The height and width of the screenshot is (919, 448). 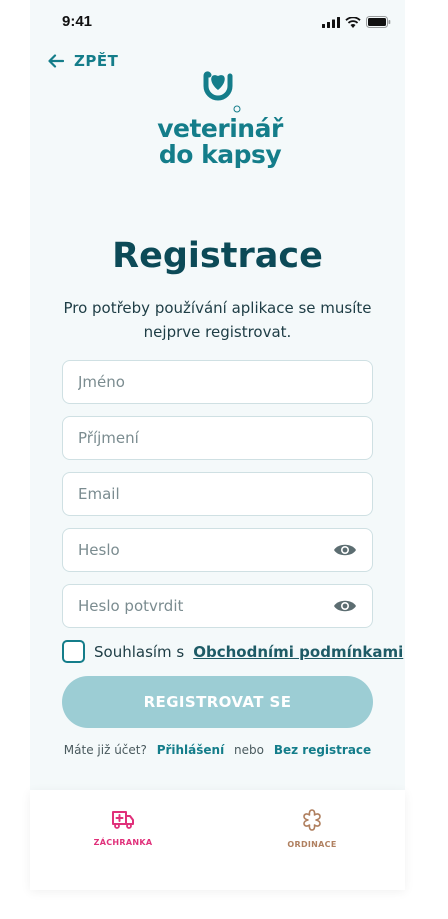 I want to click on first-name-field, so click(x=217, y=382).